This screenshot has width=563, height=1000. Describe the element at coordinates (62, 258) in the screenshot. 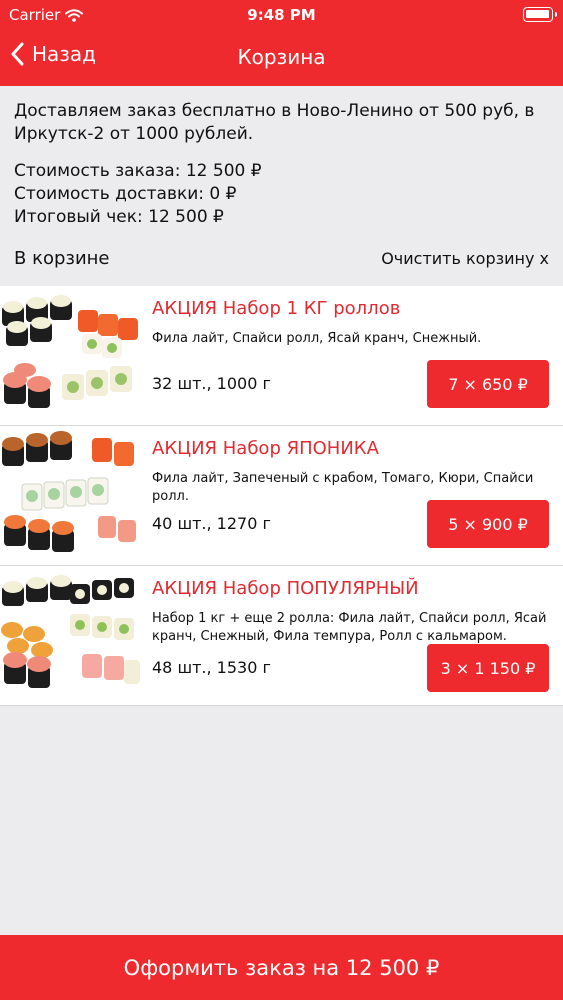

I see `cart-label: В корзине` at that location.